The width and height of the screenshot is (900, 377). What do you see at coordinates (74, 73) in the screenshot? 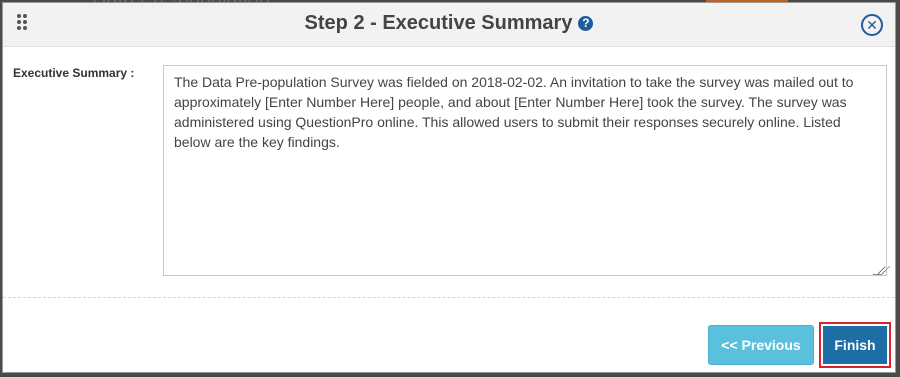
I see `executive-summary-label: Executive Summary :` at bounding box center [74, 73].